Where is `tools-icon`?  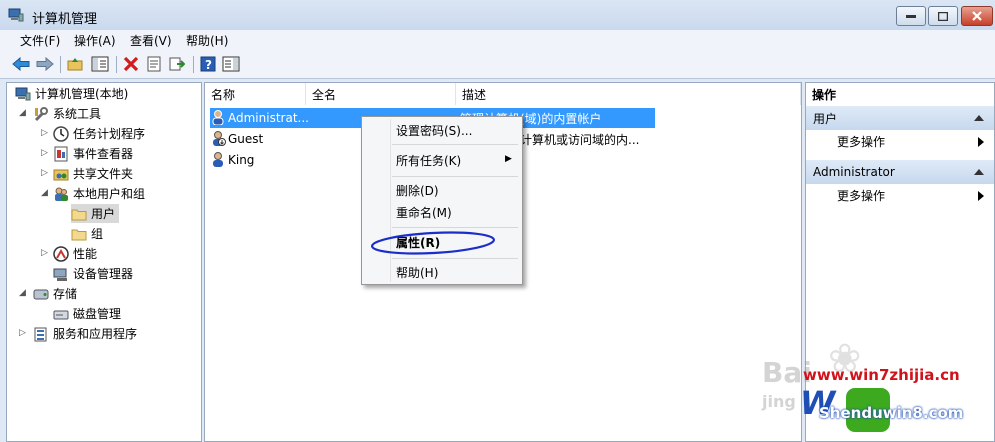 tools-icon is located at coordinates (41, 114).